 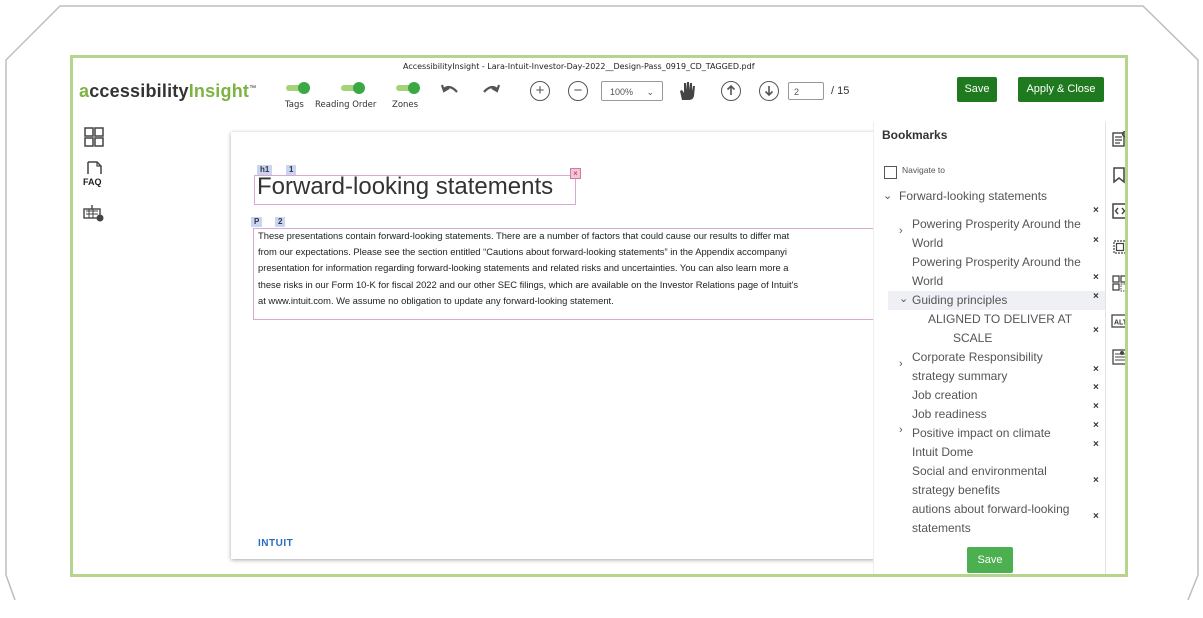 What do you see at coordinates (405, 105) in the screenshot?
I see `zones-toggle-label: Zones` at bounding box center [405, 105].